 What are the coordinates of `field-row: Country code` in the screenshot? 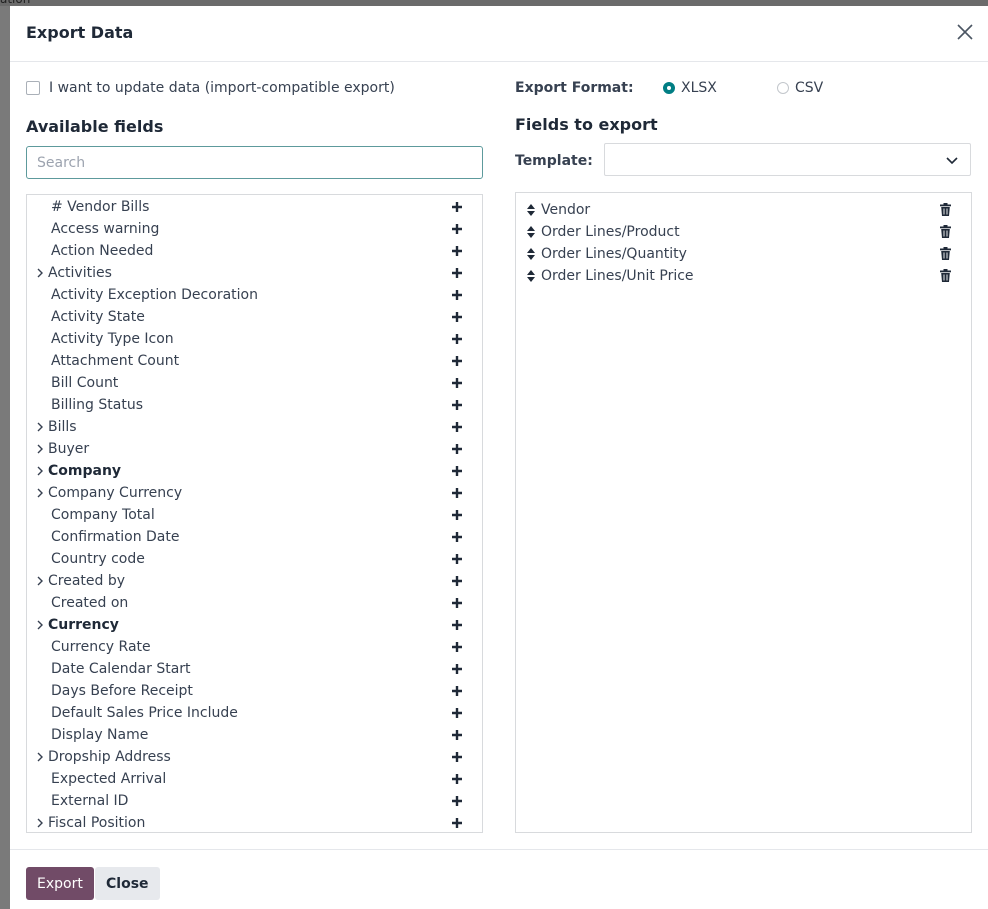 It's located at (254, 559).